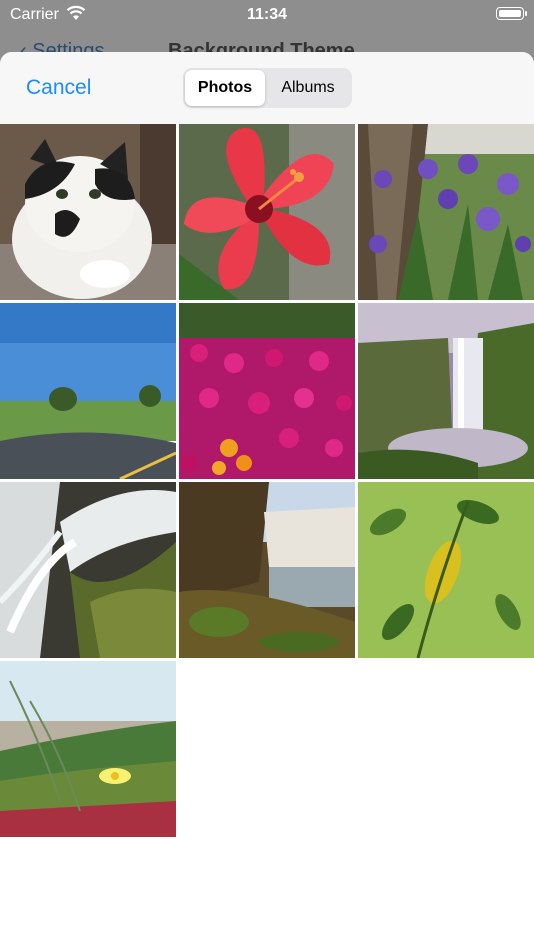 This screenshot has height=950, width=534. I want to click on segment-albums: Albums, so click(308, 88).